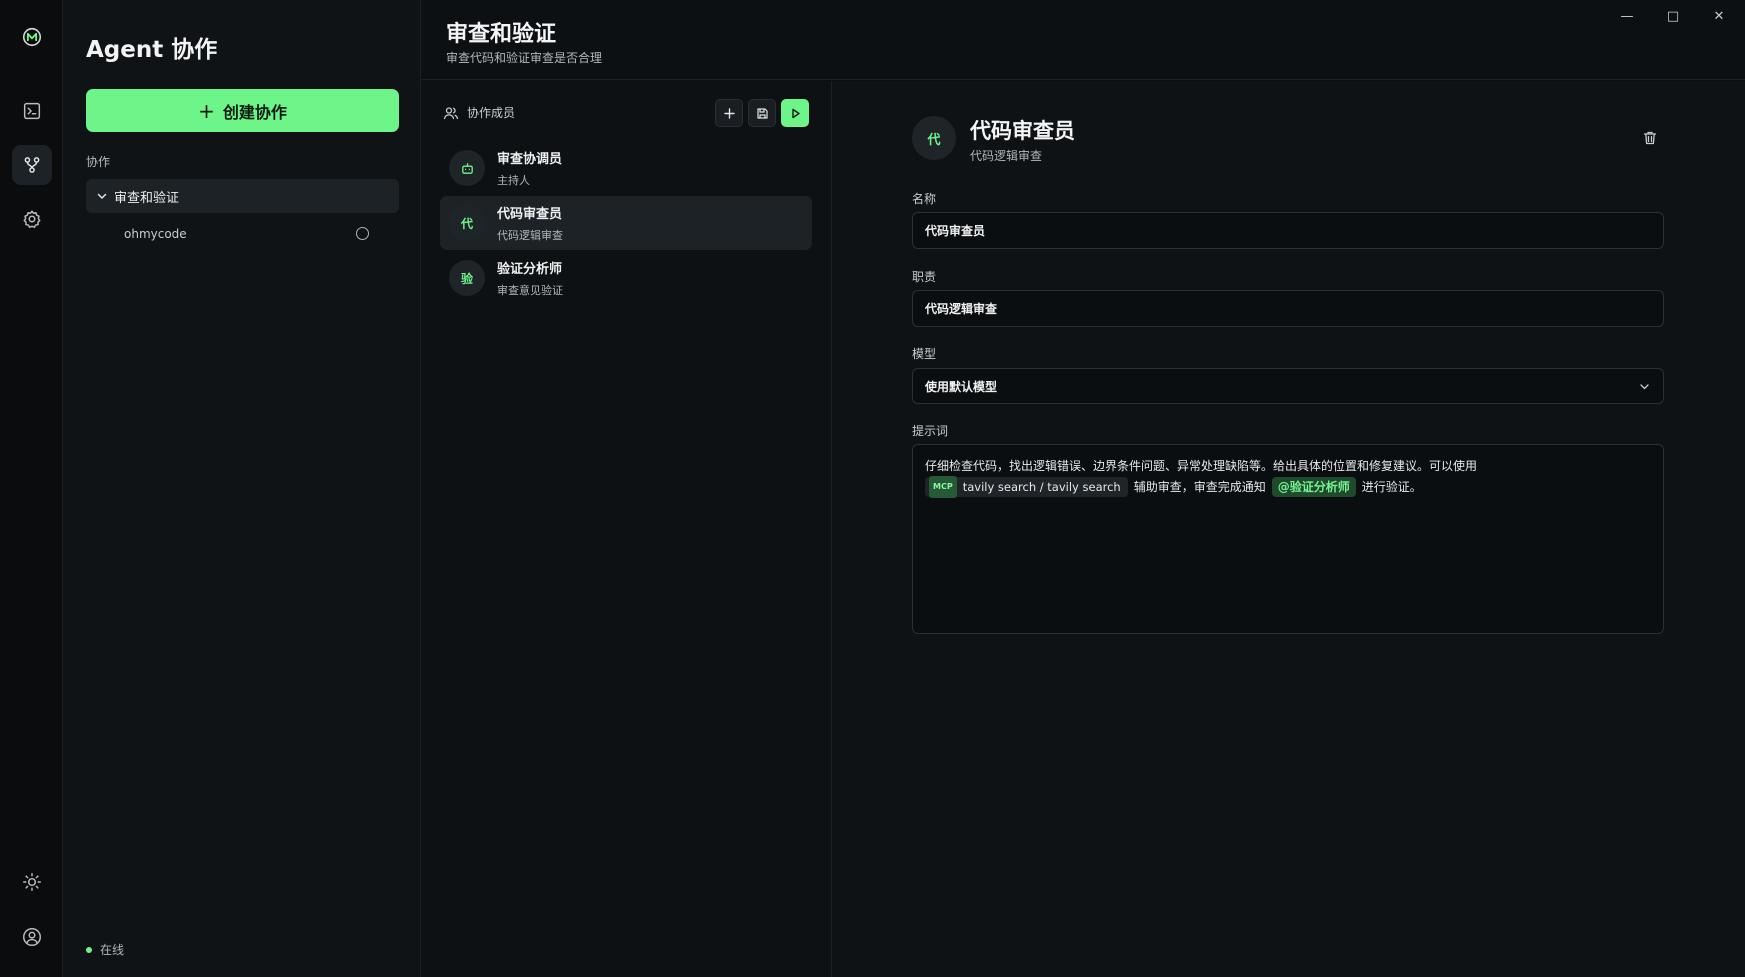 This screenshot has width=1745, height=977. I want to click on status-circle-icon, so click(362, 233).